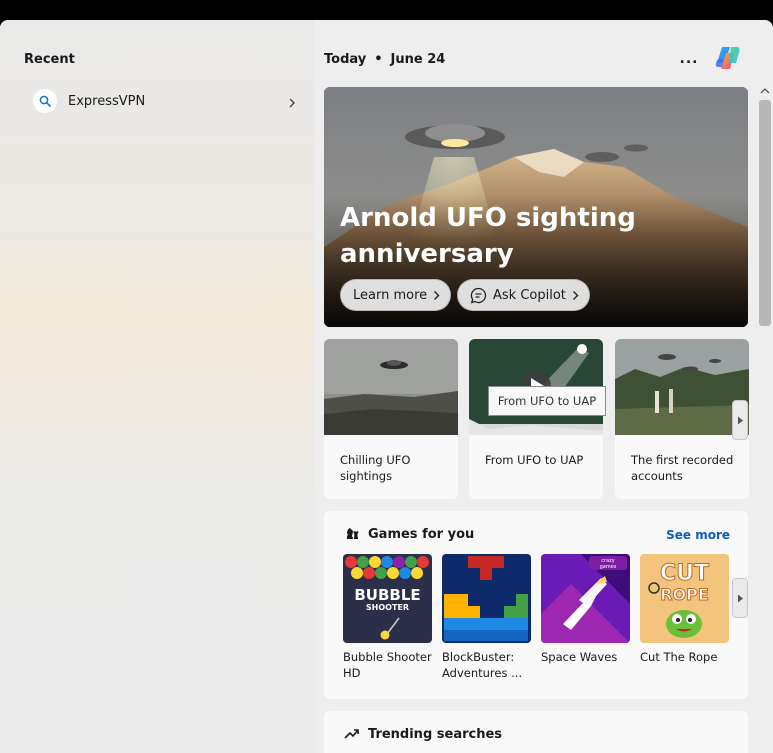 This screenshot has width=773, height=753. I want to click on learn-more-button: Learn more, so click(396, 295).